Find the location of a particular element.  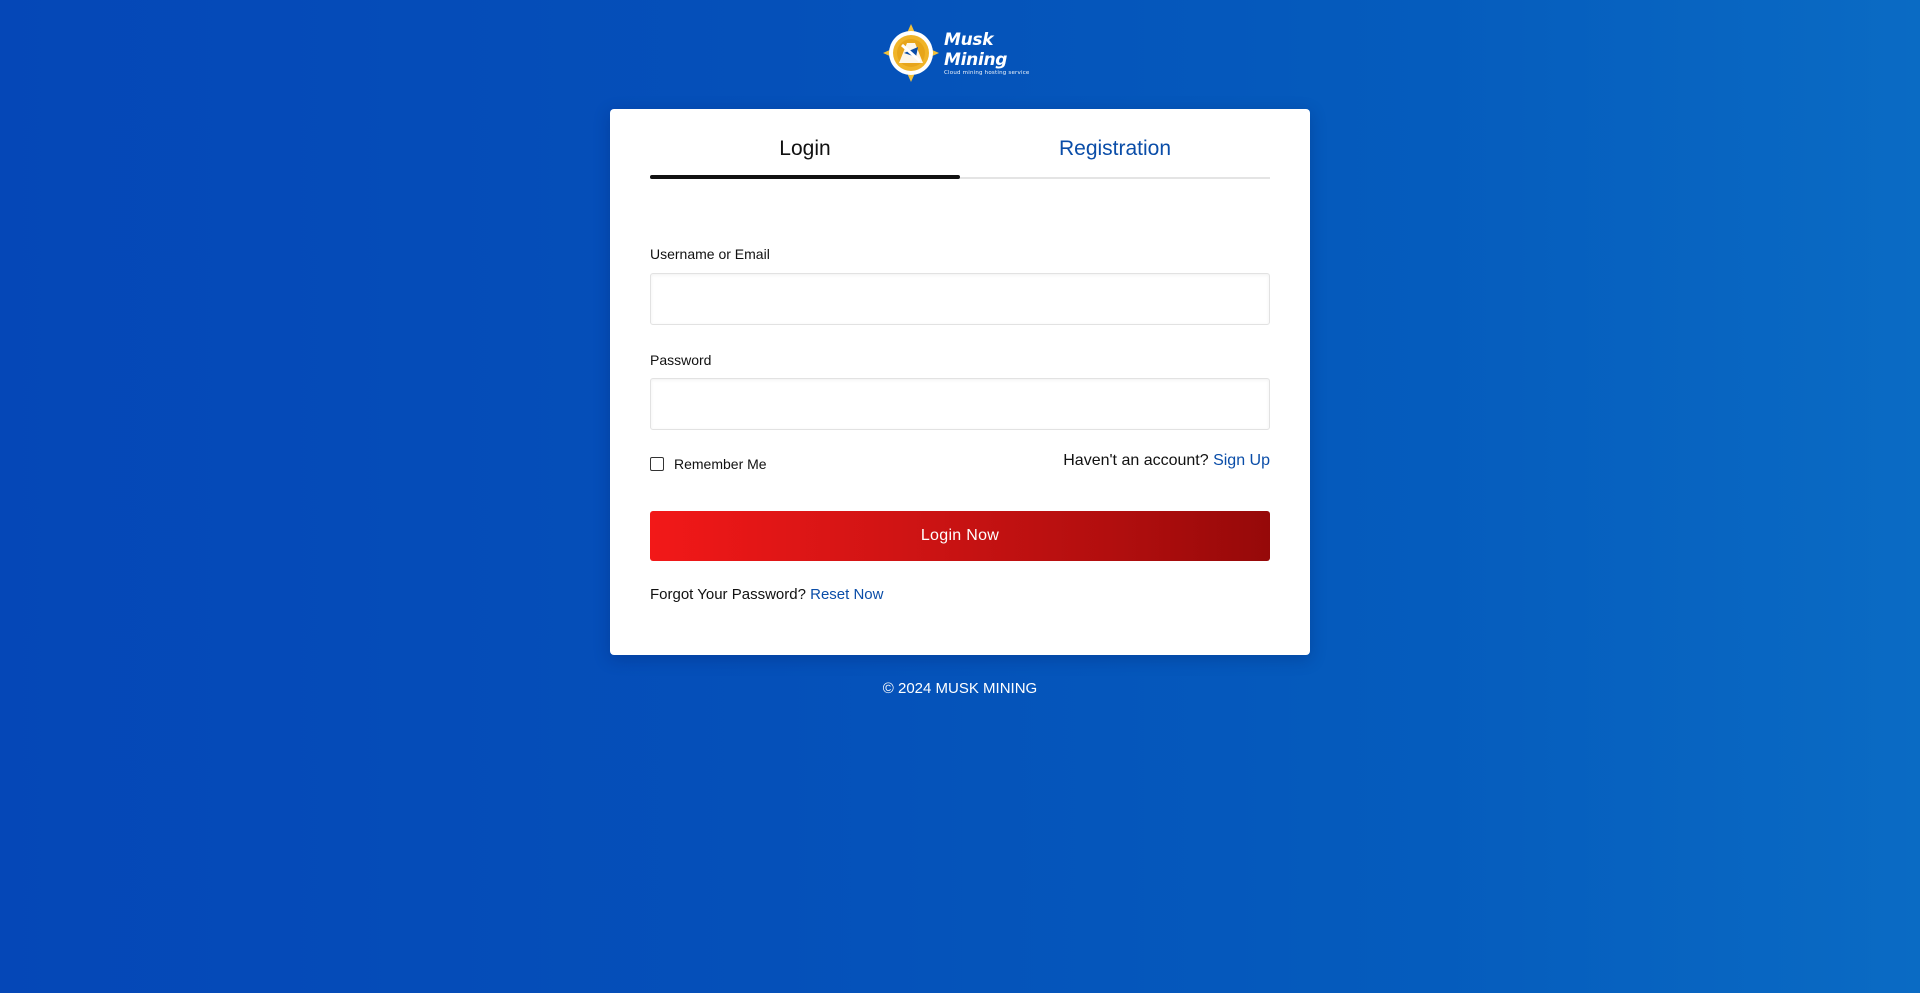

no-account-text: Haven't an account? is located at coordinates (1136, 460).